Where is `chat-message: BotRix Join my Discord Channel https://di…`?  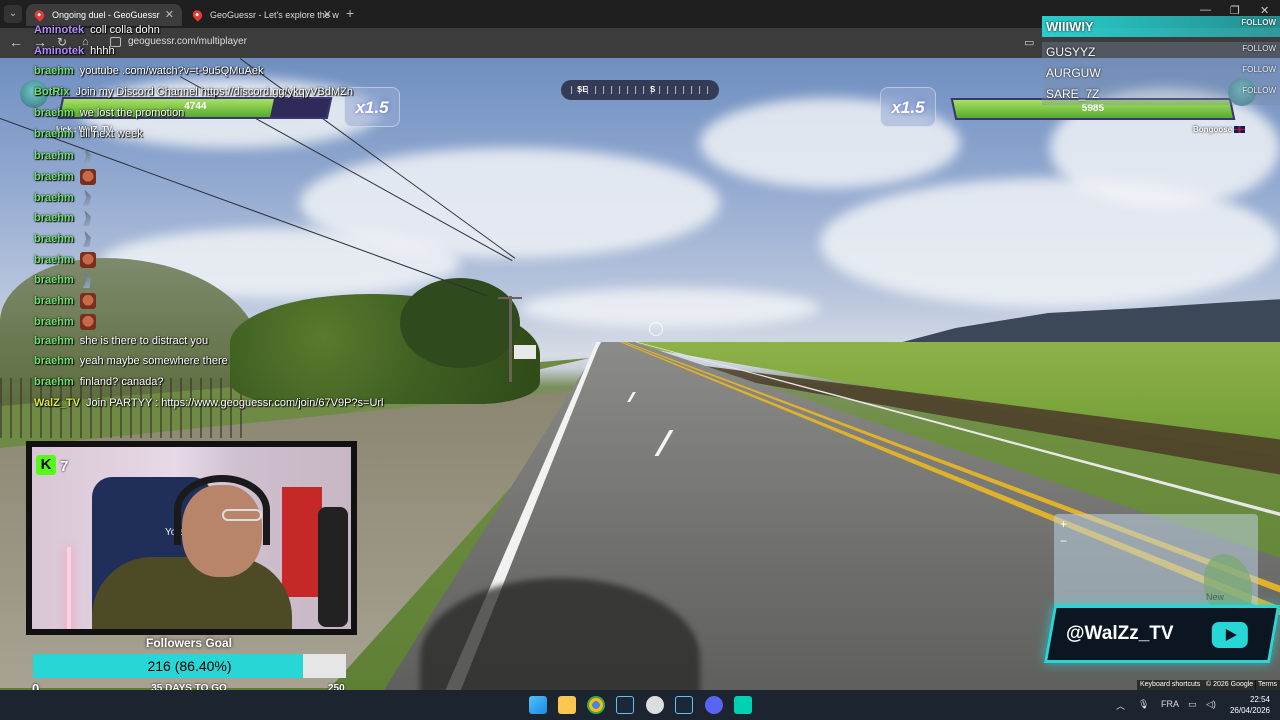
chat-message: BotRix Join my Discord Channel https://di… is located at coordinates (193, 92).